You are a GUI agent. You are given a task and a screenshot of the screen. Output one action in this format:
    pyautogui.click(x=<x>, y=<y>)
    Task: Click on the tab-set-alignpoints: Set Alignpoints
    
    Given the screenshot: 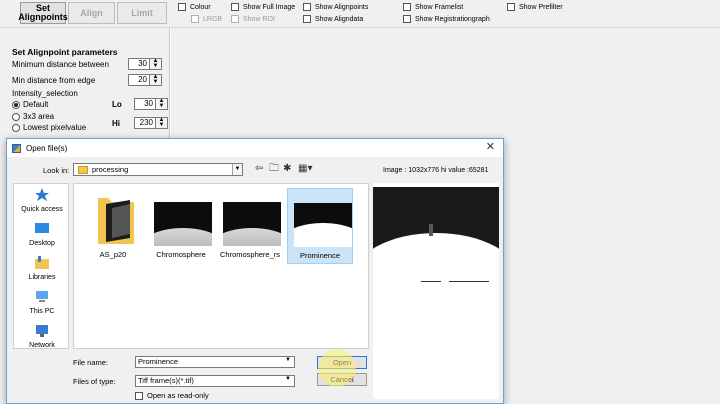 What is the action you would take?
    pyautogui.click(x=43, y=13)
    